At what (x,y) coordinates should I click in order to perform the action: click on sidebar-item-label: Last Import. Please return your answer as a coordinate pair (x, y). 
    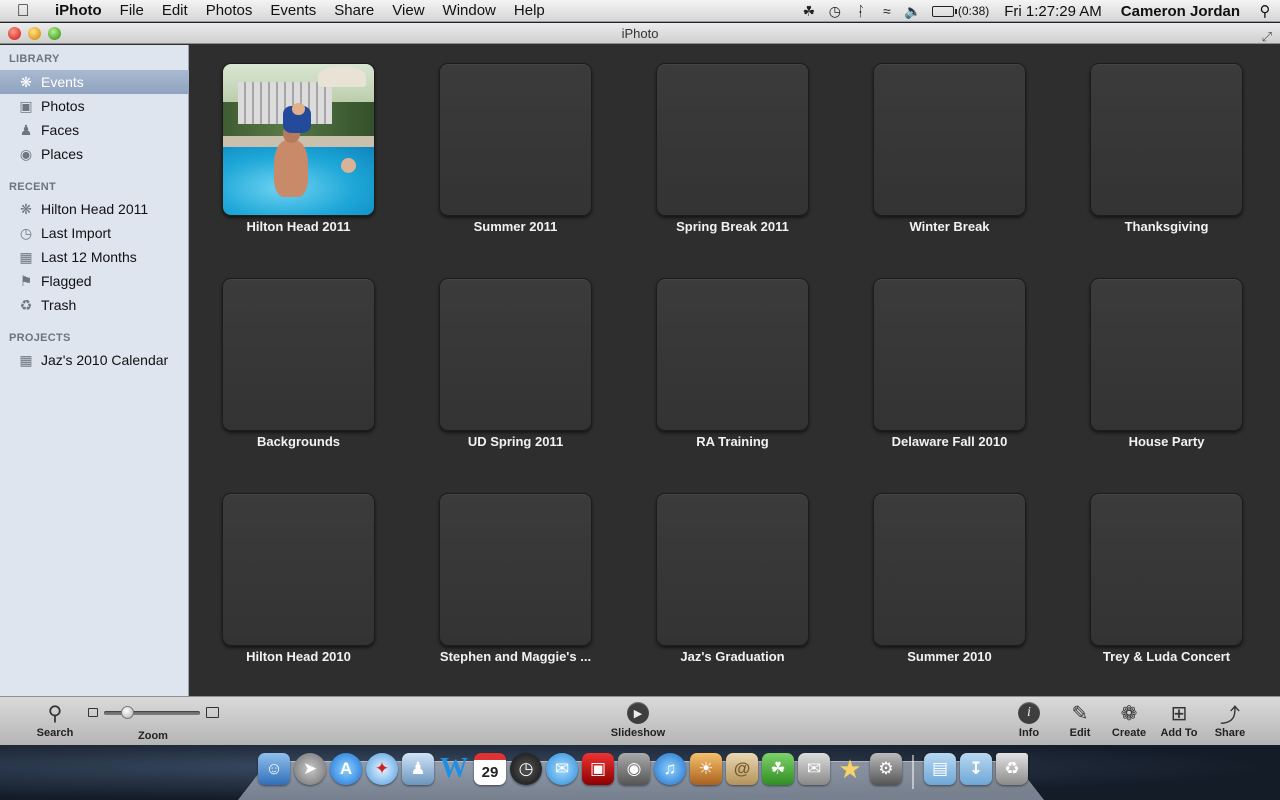
    Looking at the image, I should click on (76, 233).